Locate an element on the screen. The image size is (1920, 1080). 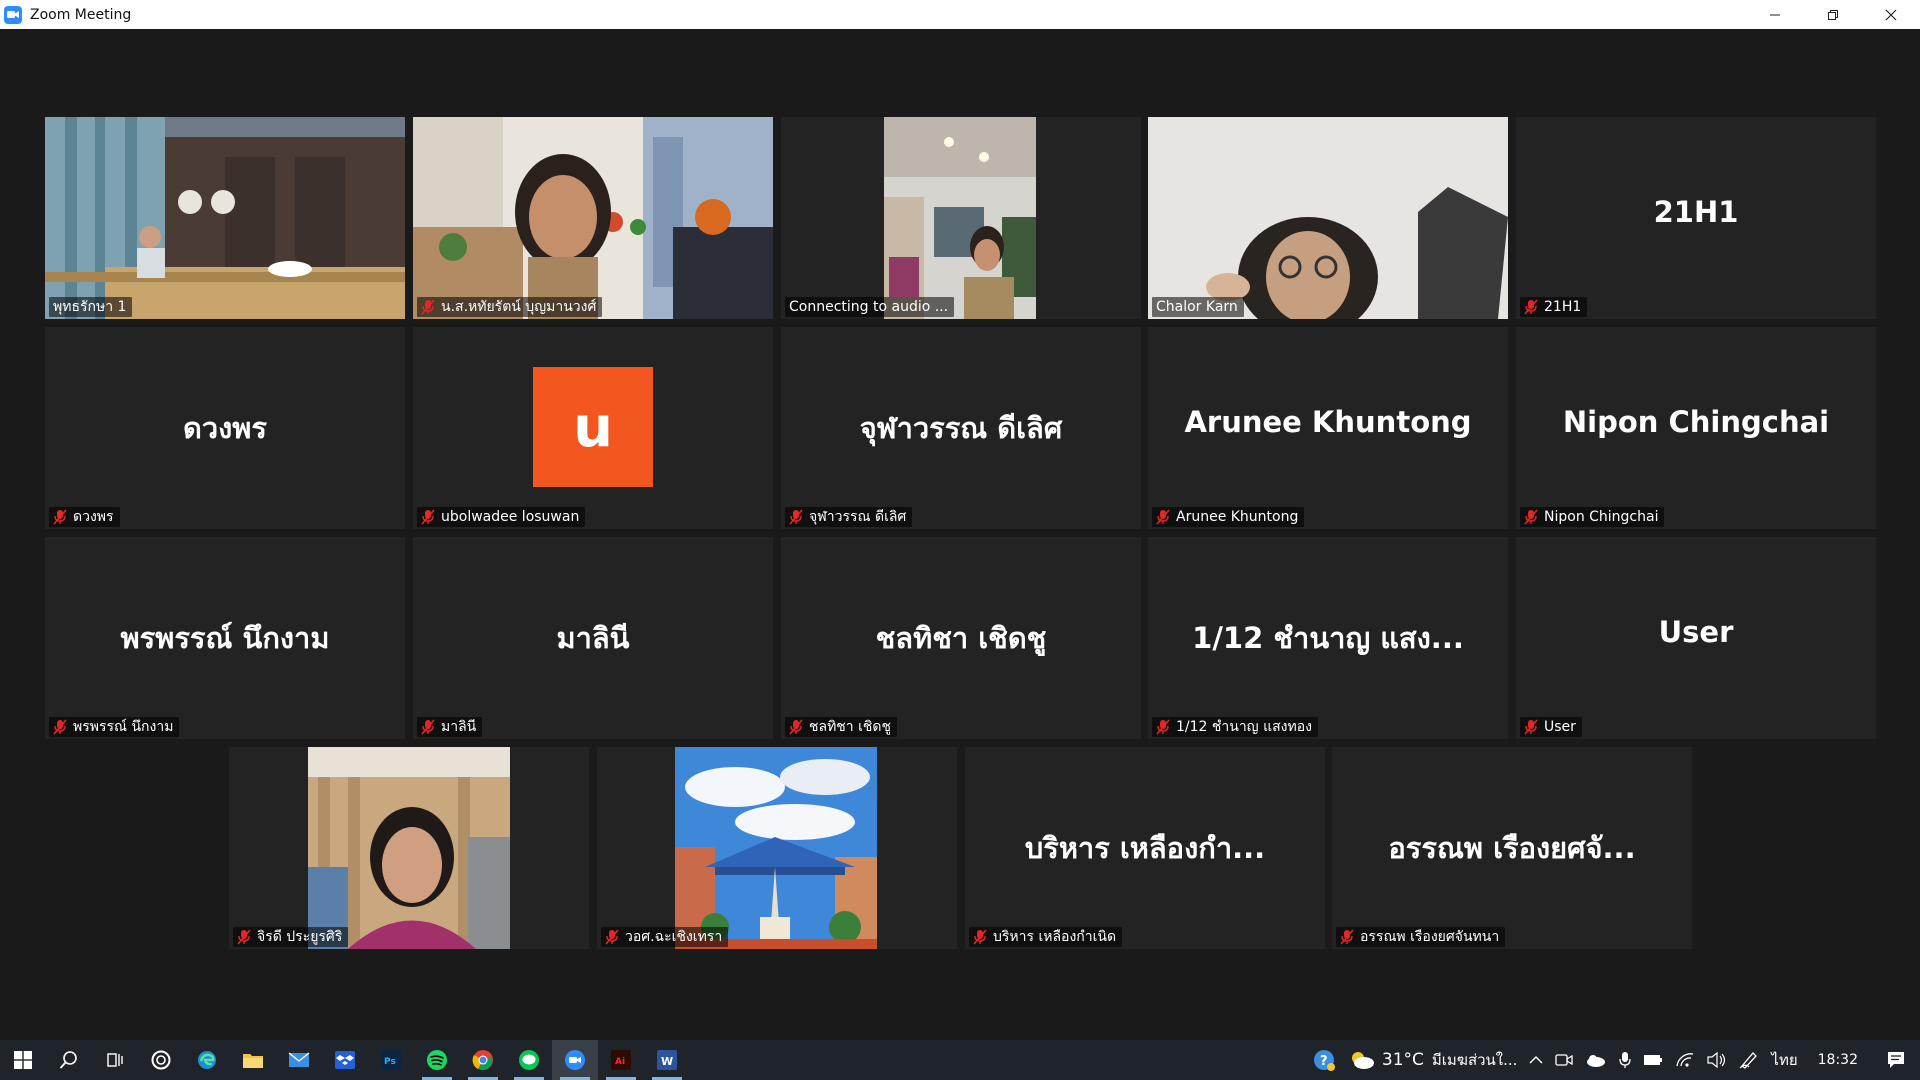
participant-tile: User User is located at coordinates (1696, 638).